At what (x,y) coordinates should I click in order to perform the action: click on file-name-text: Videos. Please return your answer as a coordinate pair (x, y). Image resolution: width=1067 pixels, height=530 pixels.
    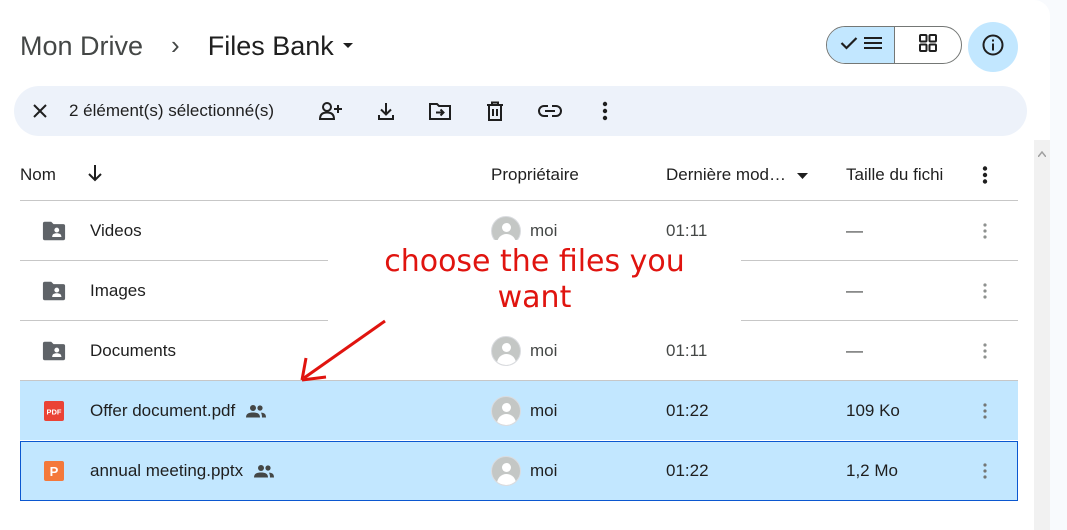
    Looking at the image, I should click on (116, 230).